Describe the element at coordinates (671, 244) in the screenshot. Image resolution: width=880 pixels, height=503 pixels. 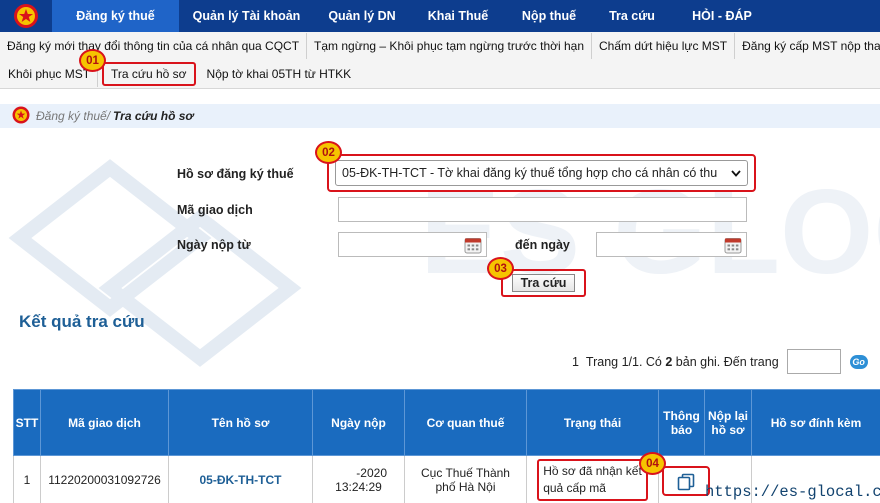
I see `den-ngay-input` at that location.